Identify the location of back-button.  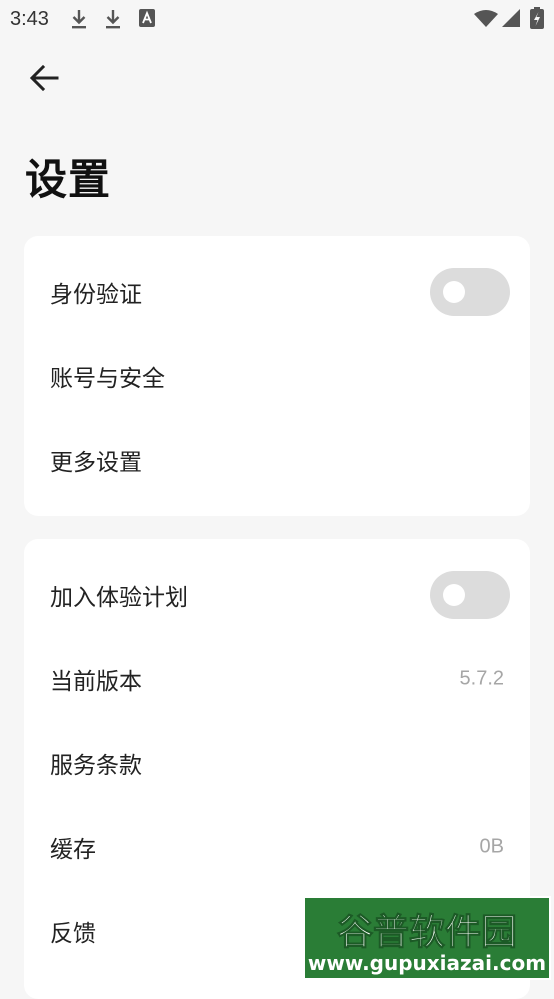
(44, 80).